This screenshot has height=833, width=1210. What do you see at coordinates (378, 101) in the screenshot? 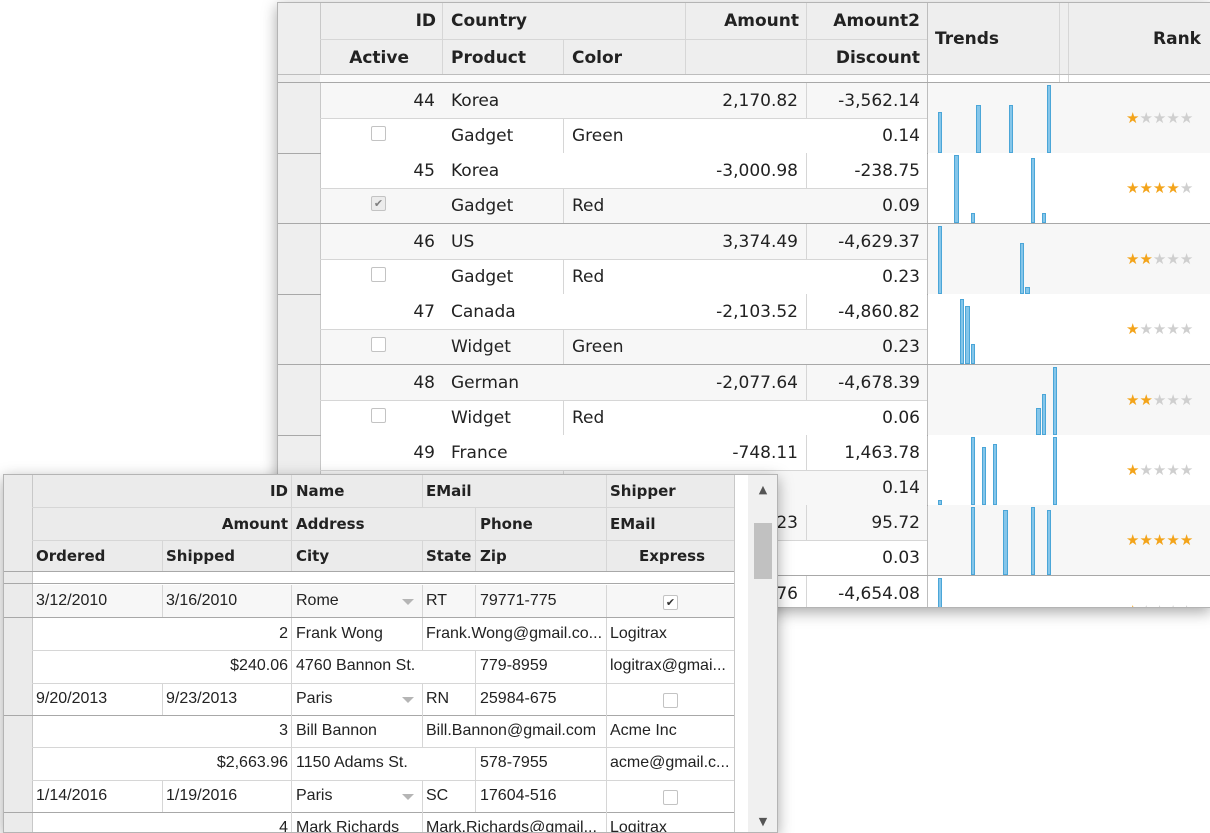
I see `cell-id: 44` at bounding box center [378, 101].